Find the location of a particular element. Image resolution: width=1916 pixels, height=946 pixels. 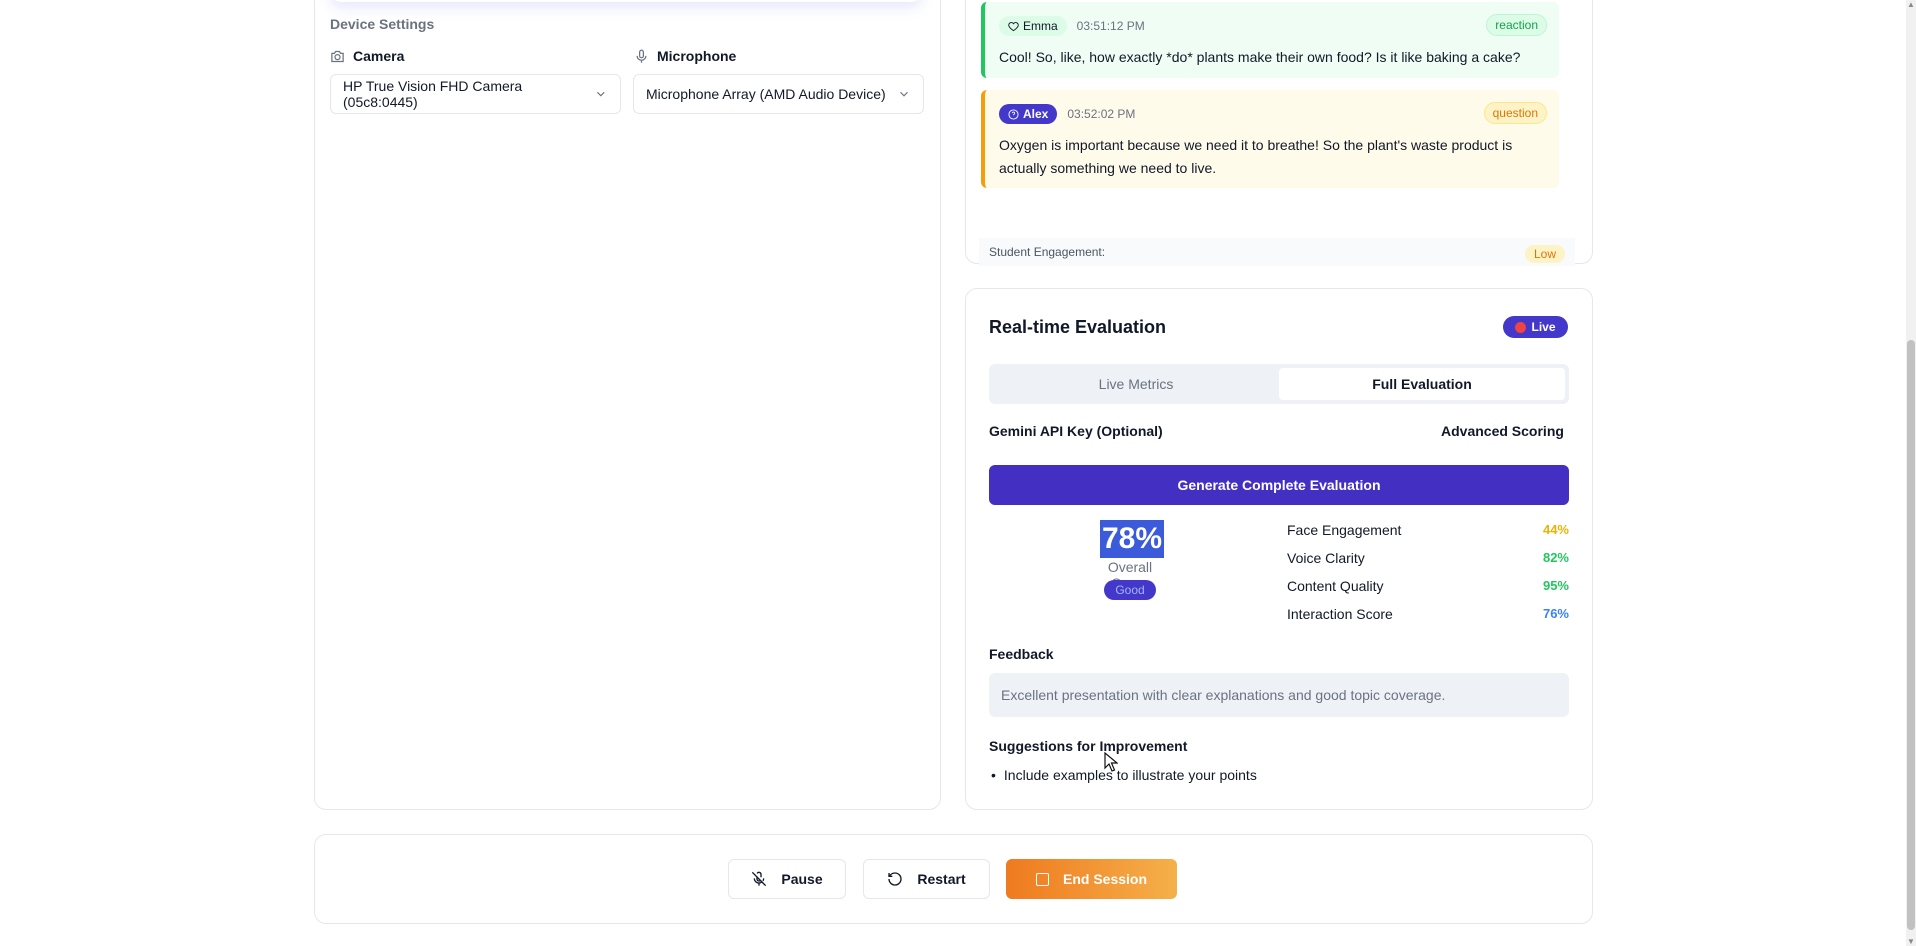

stop-square-icon is located at coordinates (1042, 879).